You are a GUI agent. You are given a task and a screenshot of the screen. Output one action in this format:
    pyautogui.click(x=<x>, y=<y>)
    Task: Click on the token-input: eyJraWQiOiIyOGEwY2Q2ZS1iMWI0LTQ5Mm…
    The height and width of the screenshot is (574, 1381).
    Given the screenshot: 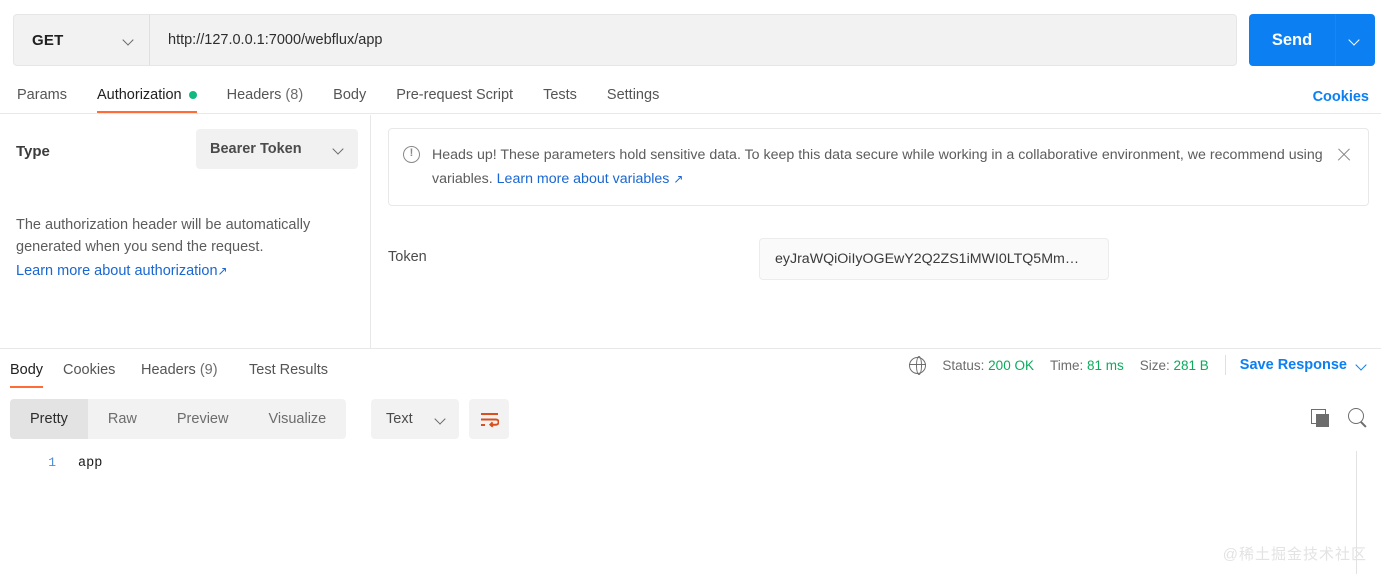 What is the action you would take?
    pyautogui.click(x=934, y=259)
    